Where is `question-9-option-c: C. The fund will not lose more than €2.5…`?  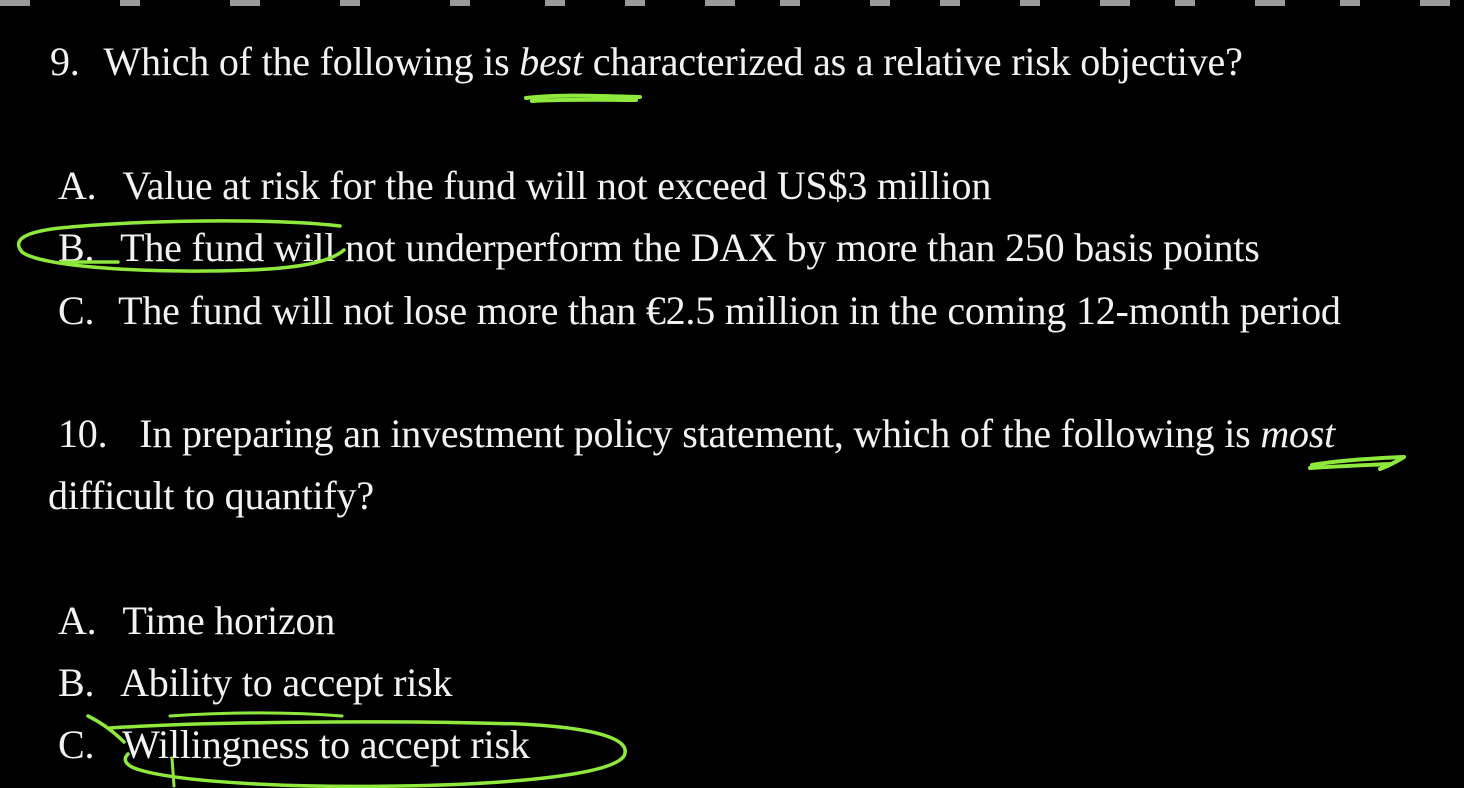 question-9-option-c: C. The fund will not lose more than €2.5… is located at coordinates (699, 311).